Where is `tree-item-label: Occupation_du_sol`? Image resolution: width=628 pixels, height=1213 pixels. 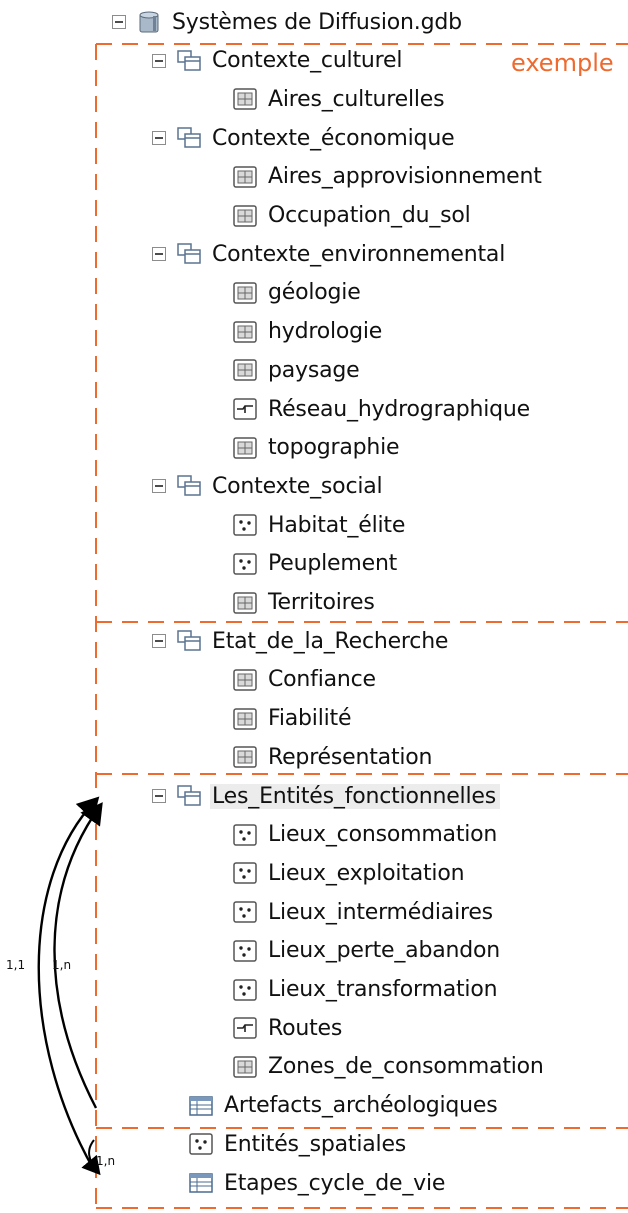
tree-item-label: Occupation_du_sol is located at coordinates (369, 215).